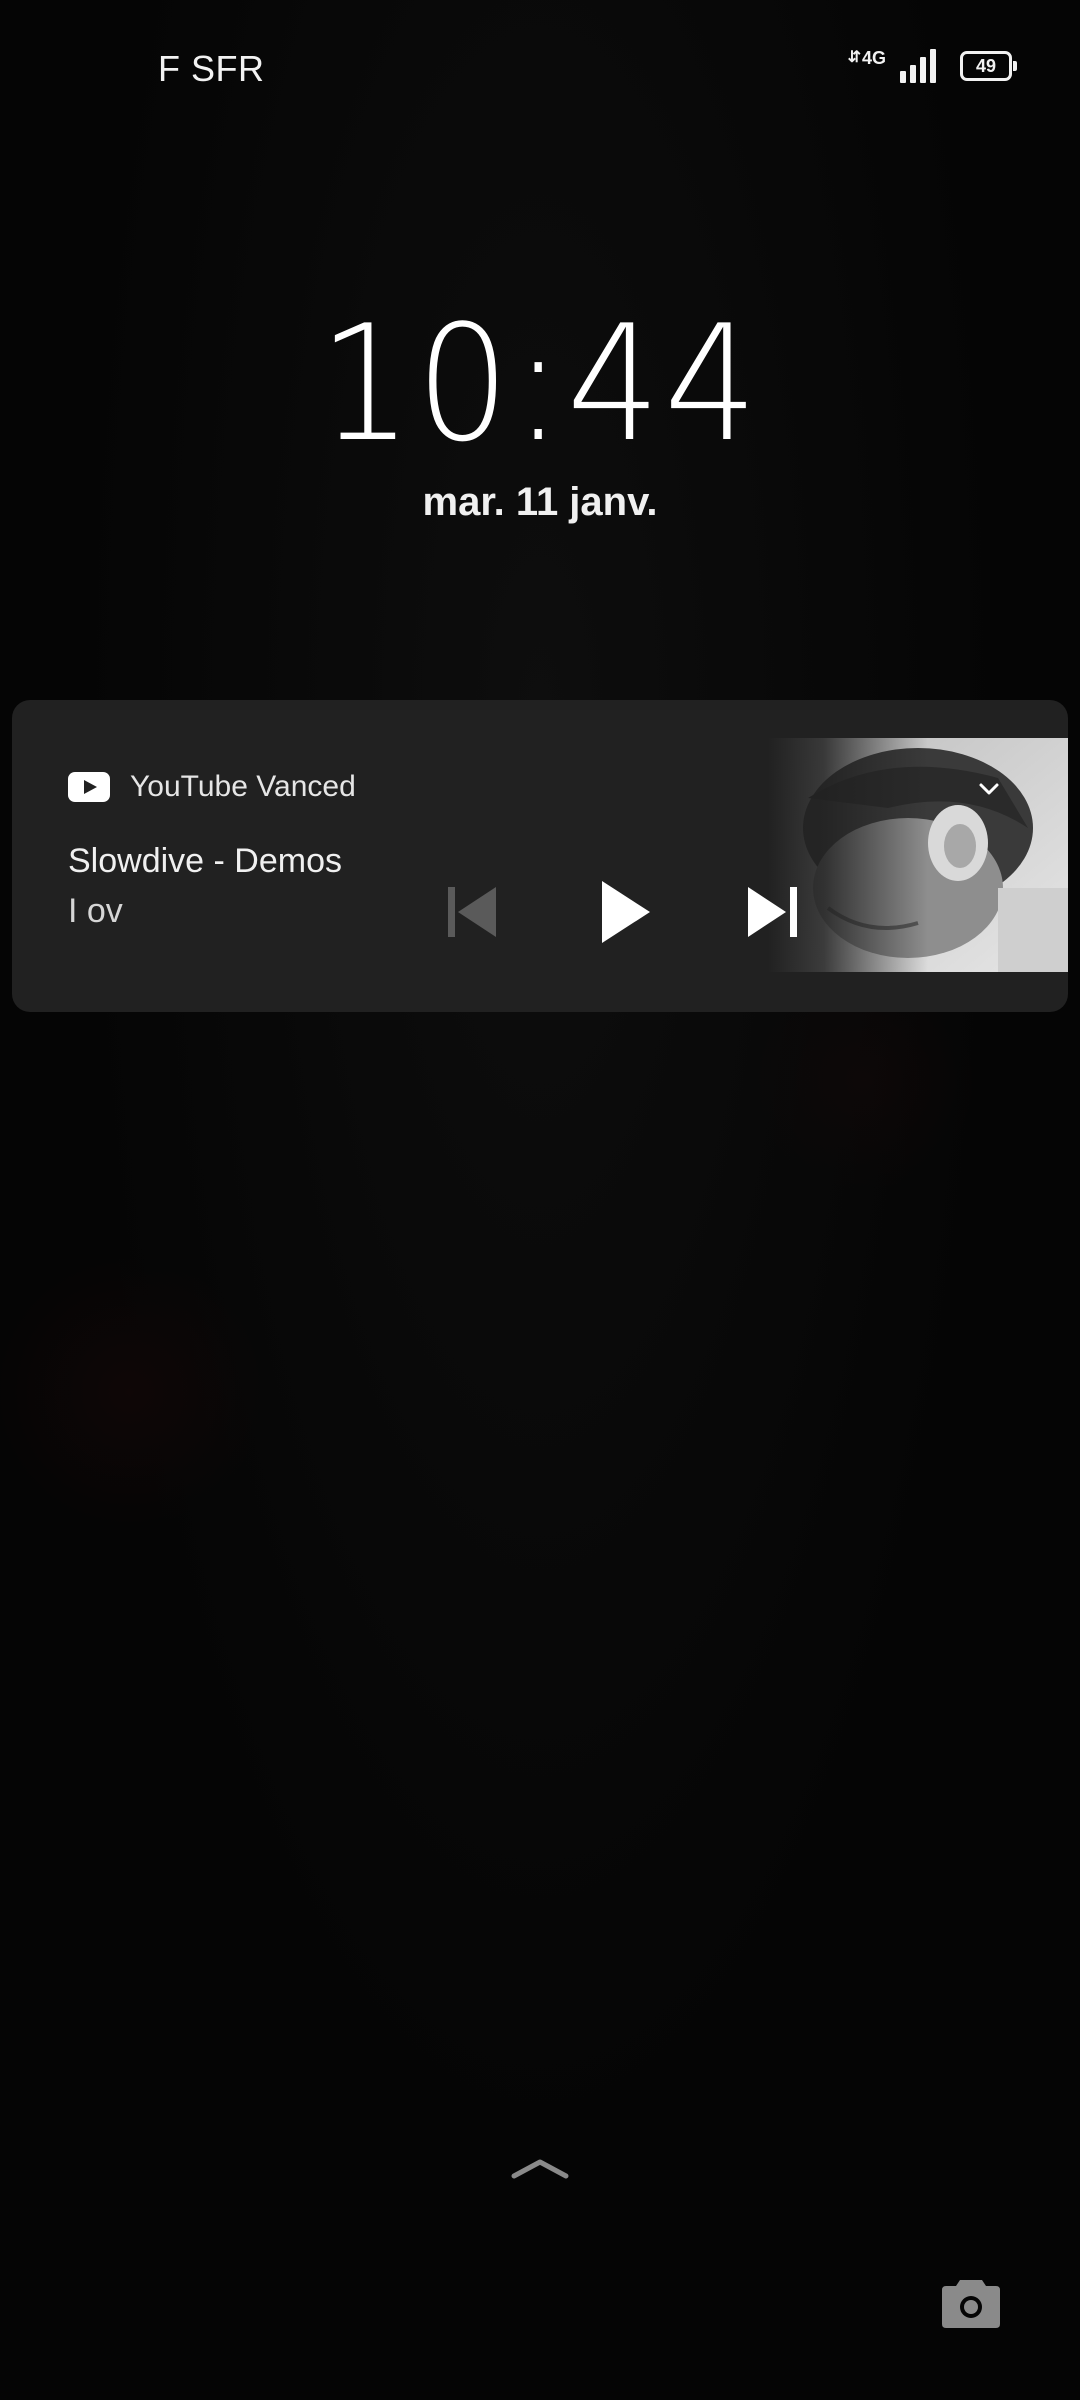 This screenshot has width=1080, height=2400. I want to click on battery-icon: 49, so click(988, 66).